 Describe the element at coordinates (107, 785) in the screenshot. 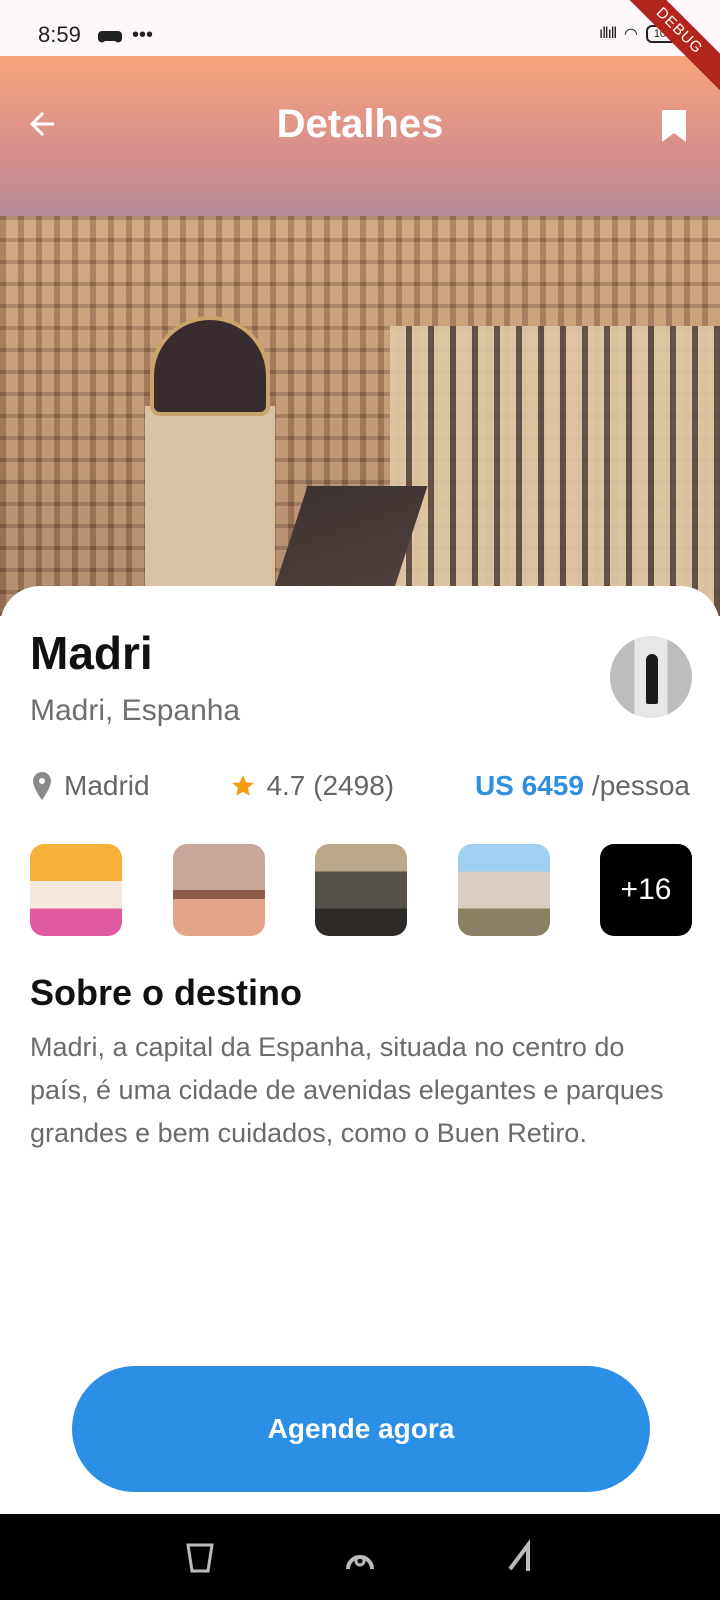

I see `location-label: Madrid` at that location.